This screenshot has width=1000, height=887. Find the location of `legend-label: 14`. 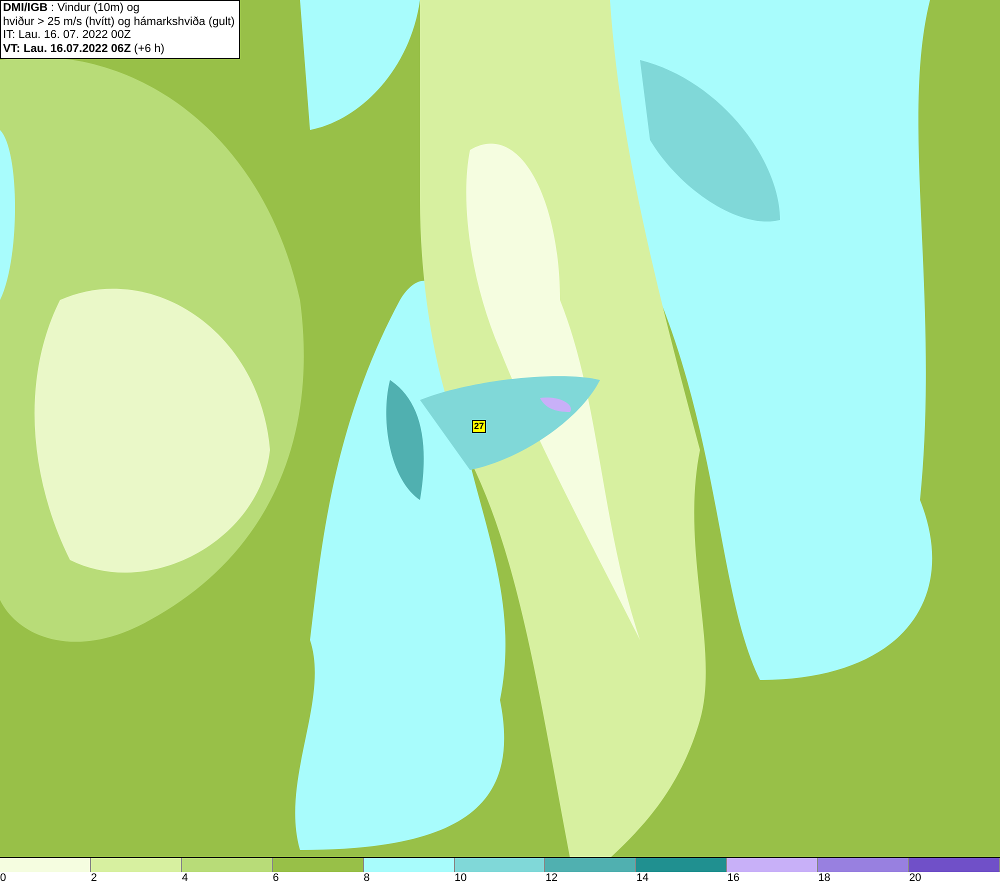

legend-label: 14 is located at coordinates (642, 879).